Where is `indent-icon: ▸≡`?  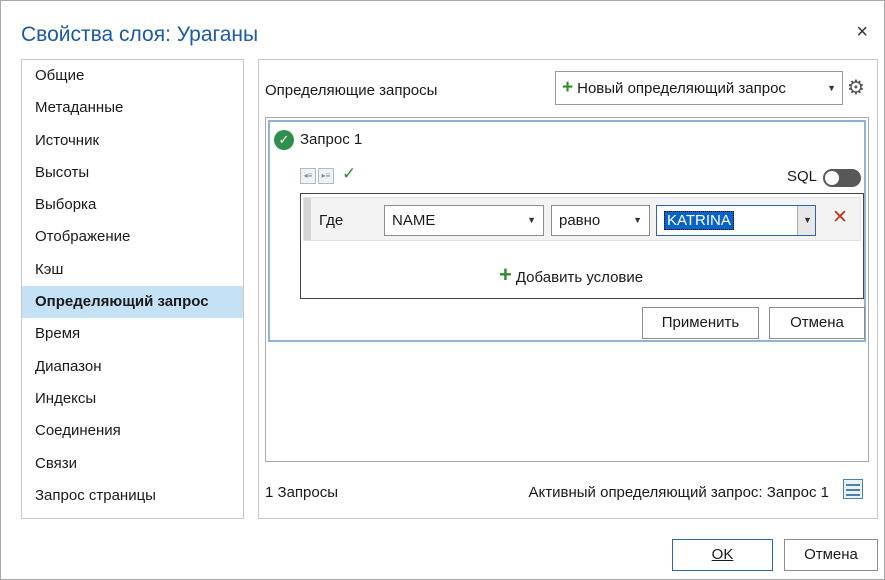 indent-icon: ▸≡ is located at coordinates (326, 176).